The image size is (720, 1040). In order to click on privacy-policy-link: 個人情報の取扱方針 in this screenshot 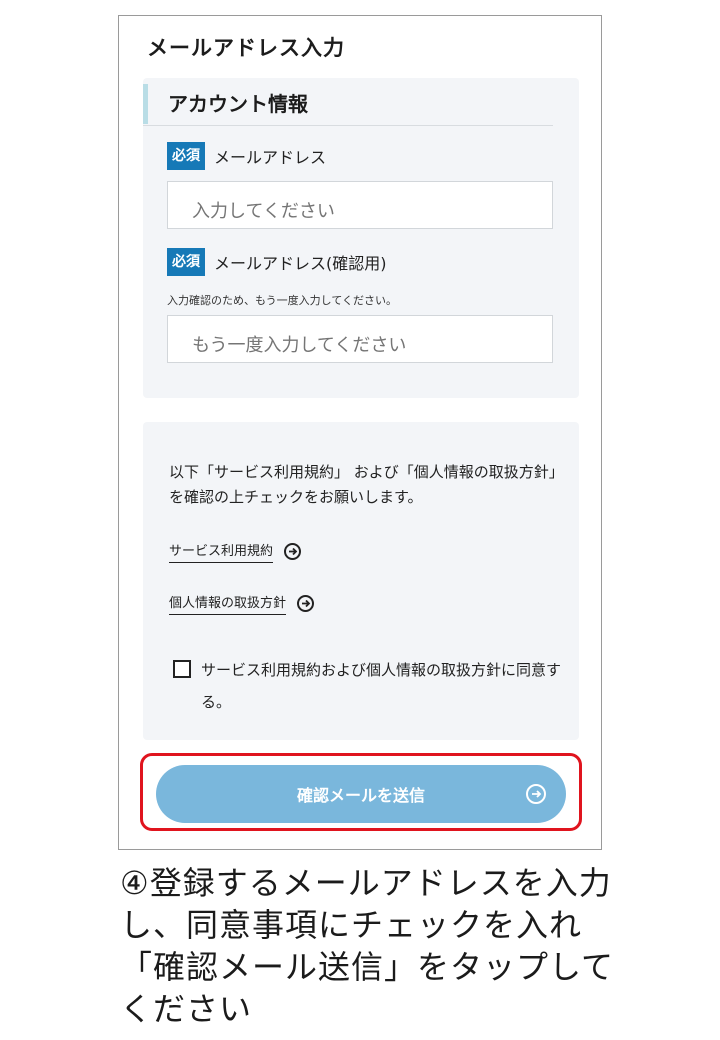, I will do `click(242, 603)`.